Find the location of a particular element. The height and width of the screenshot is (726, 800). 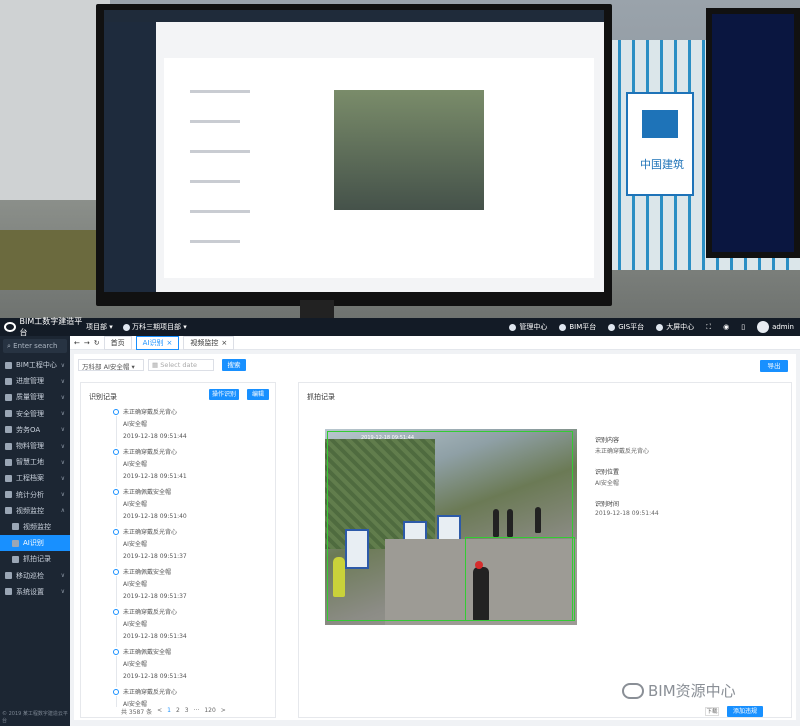

sidebar-item: BIM工程中心 ∨ is located at coordinates (35, 365).